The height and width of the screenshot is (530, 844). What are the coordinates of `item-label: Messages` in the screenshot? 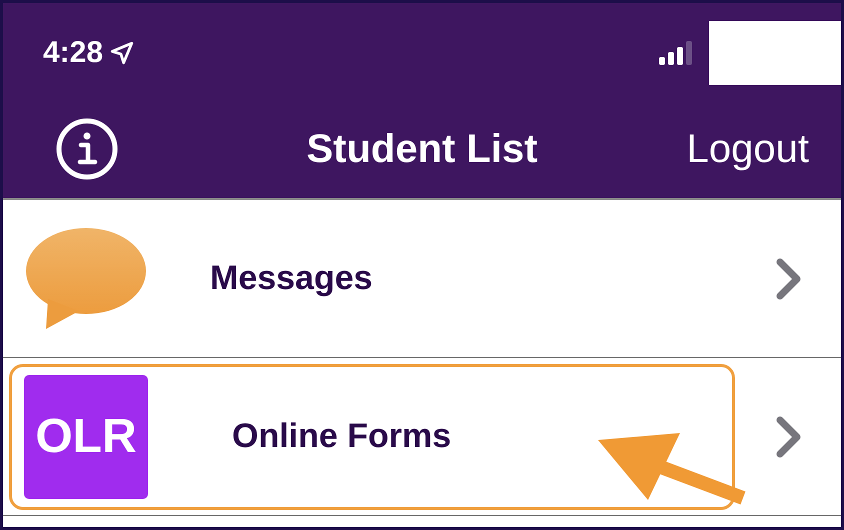 It's located at (291, 278).